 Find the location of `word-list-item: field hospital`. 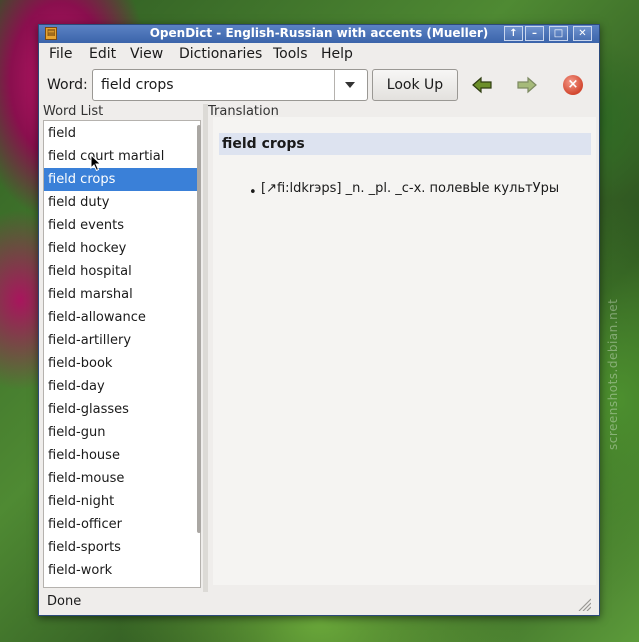

word-list-item: field hospital is located at coordinates (122, 271).